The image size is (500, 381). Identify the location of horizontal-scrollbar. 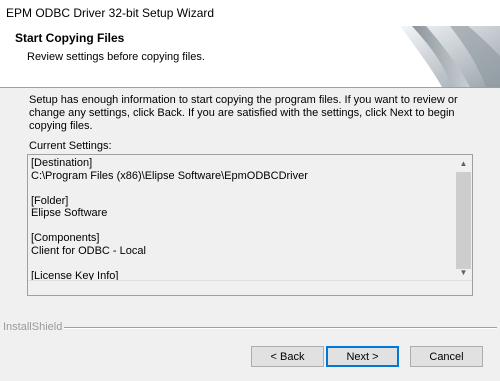
(250, 287).